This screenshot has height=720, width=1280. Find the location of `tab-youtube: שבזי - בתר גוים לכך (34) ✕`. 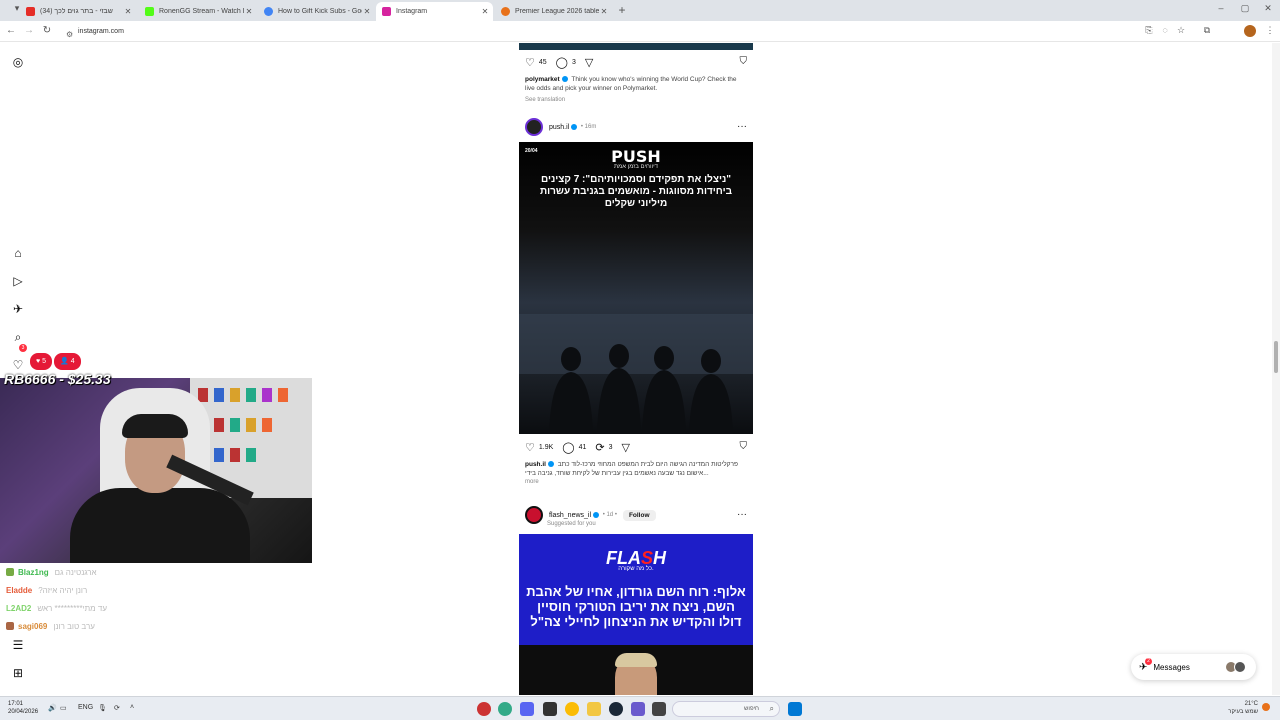

tab-youtube: שבזי - בתר גוים לכך (34) ✕ is located at coordinates (78, 11).